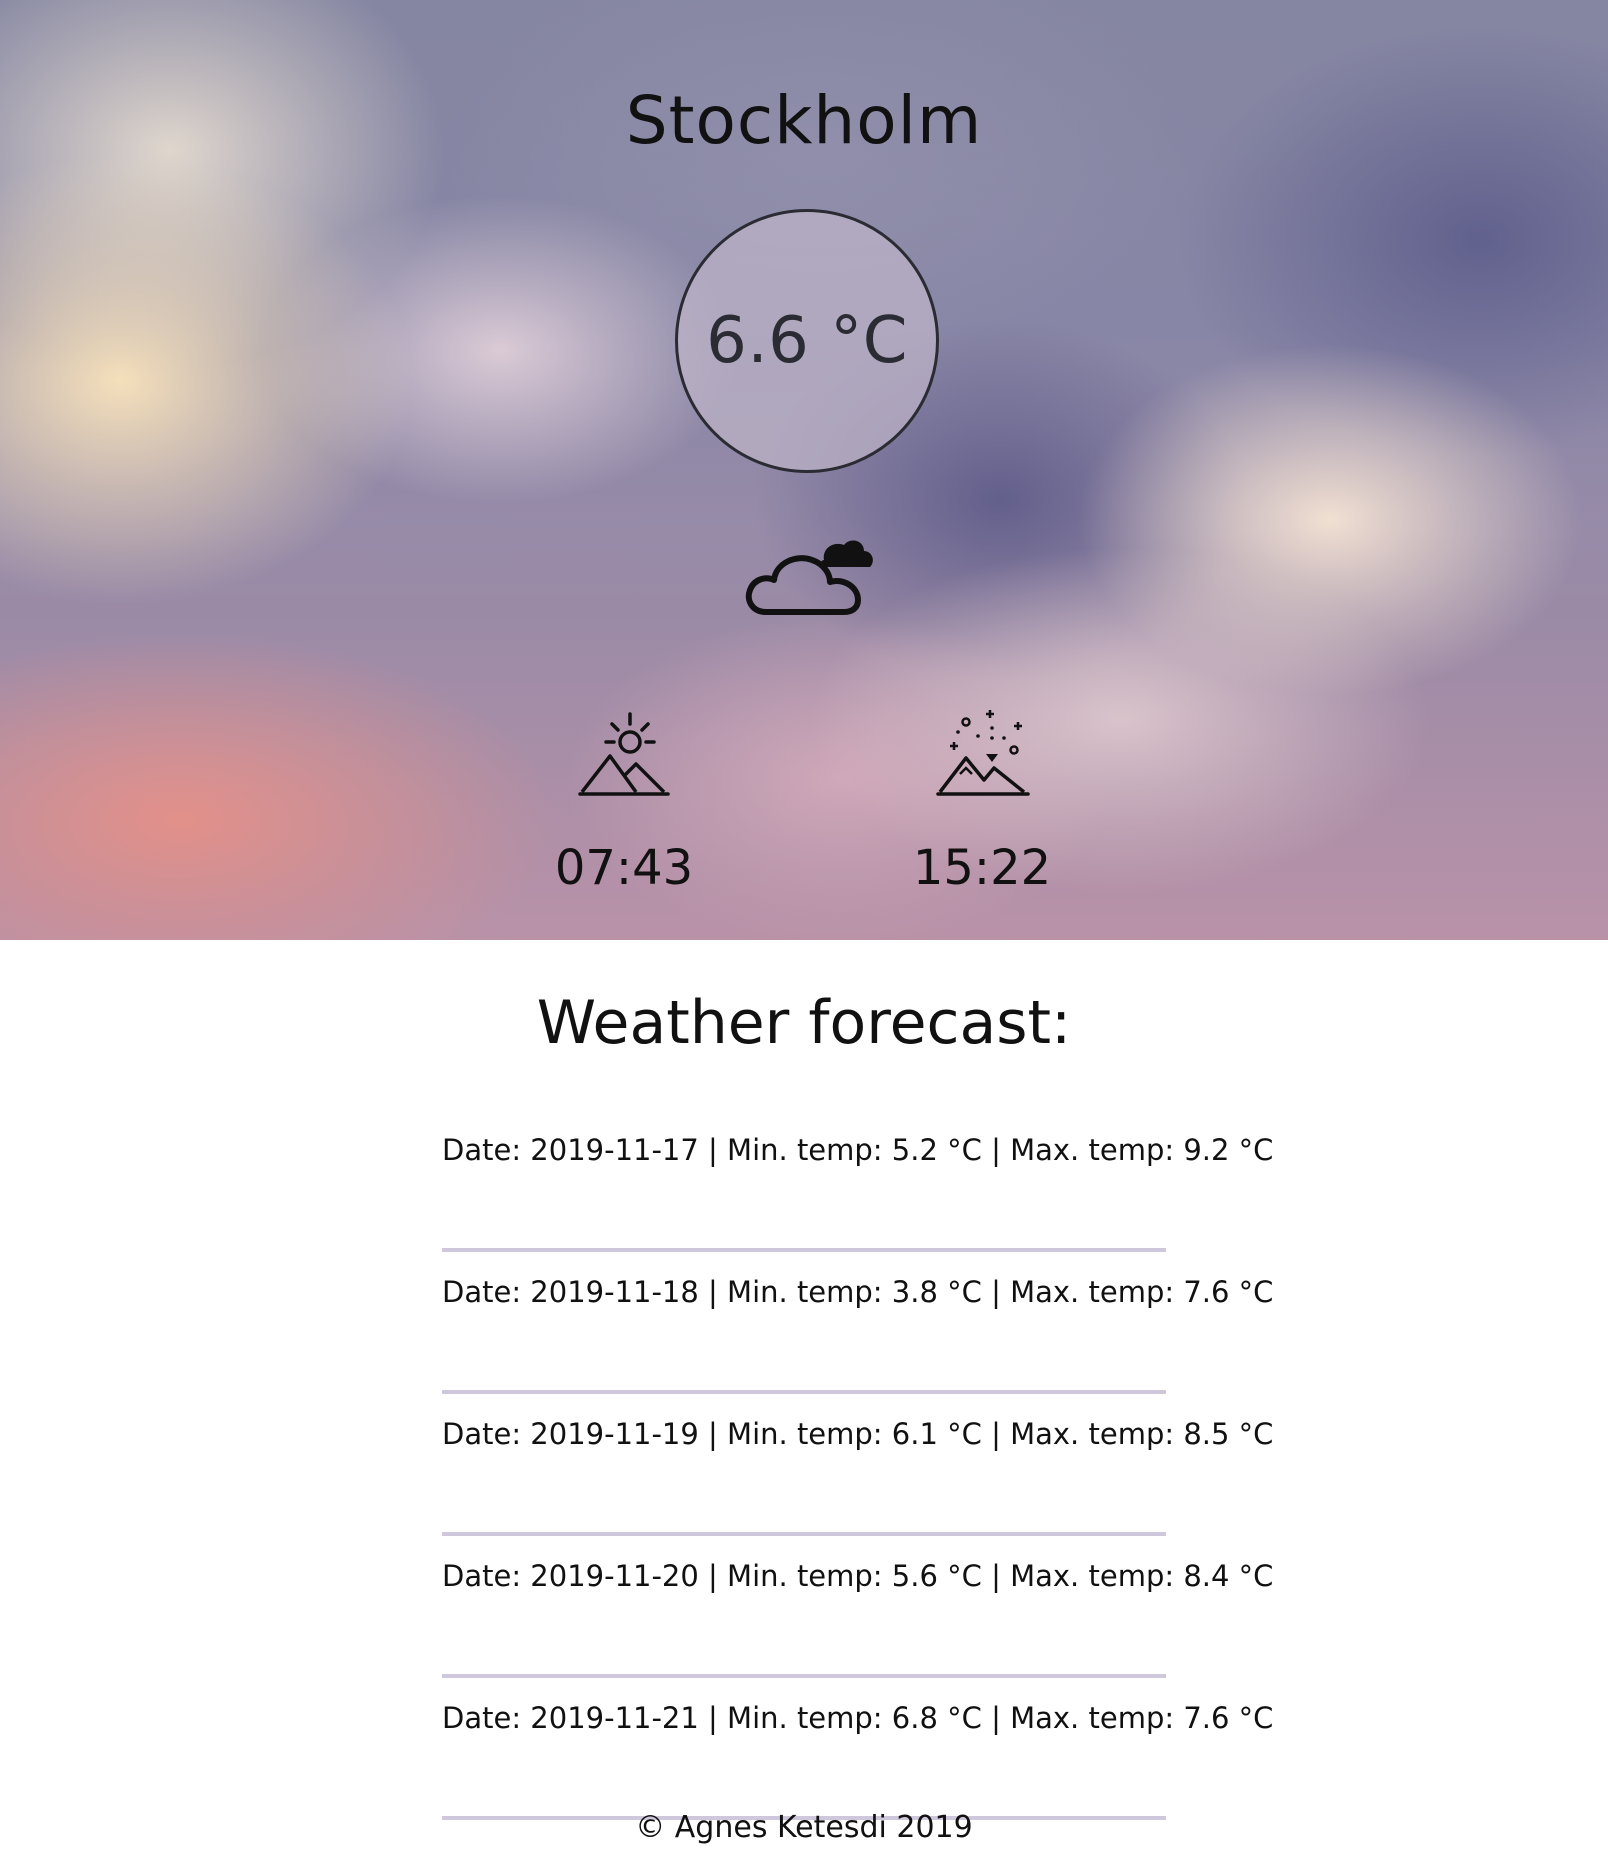 This screenshot has width=1608, height=1856. I want to click on sunset-time: 15:22, so click(982, 868).